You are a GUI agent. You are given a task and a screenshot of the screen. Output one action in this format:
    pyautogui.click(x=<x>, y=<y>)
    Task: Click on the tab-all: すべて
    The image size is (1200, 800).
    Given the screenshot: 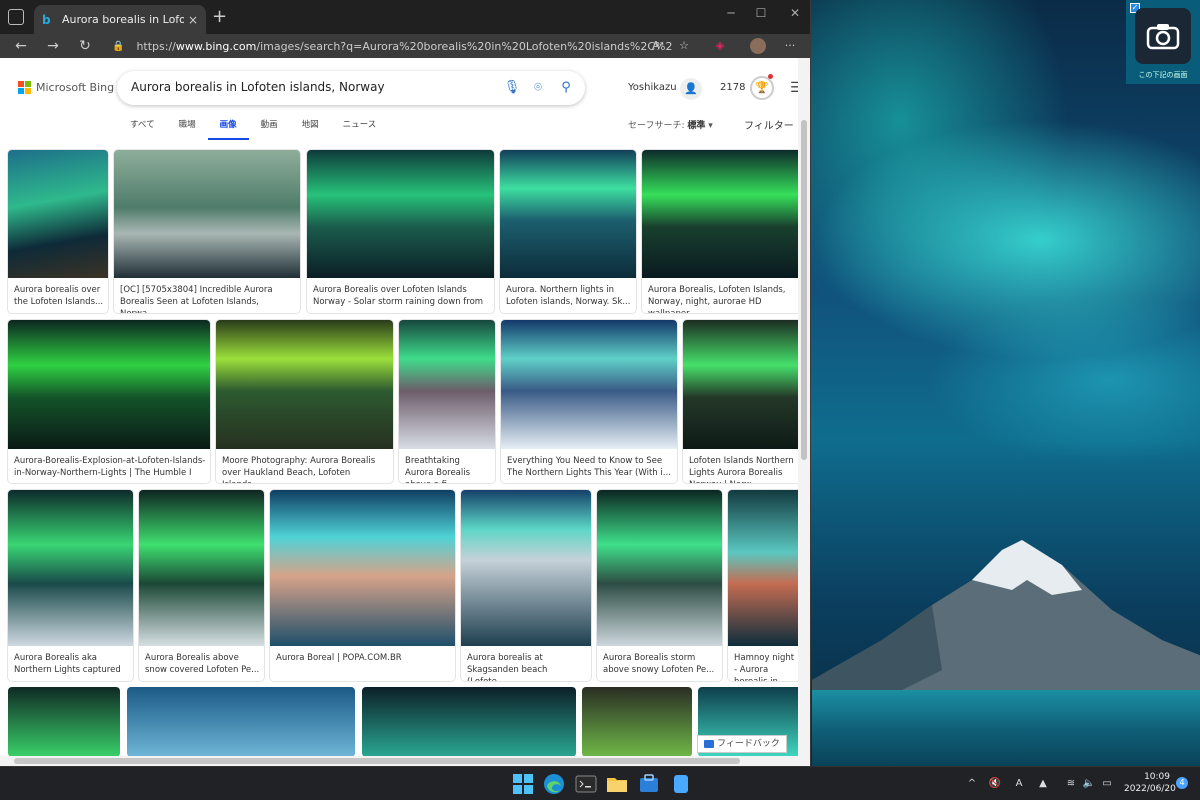 What is the action you would take?
    pyautogui.click(x=142, y=128)
    